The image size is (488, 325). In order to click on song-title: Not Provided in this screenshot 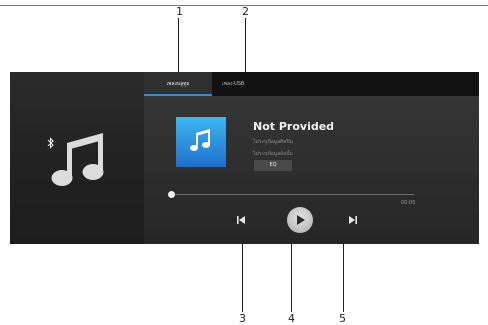, I will do `click(294, 126)`.